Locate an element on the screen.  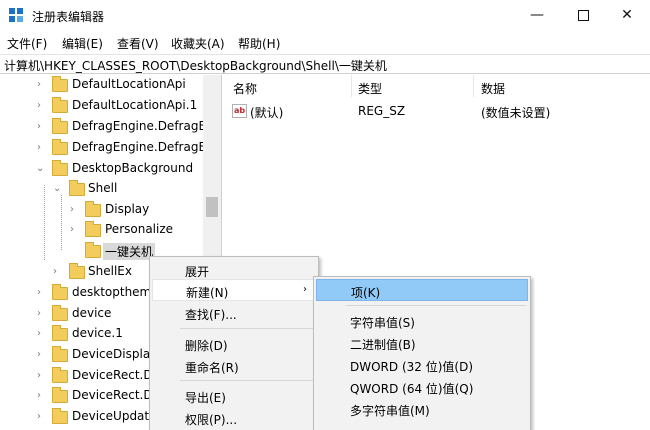
tree-item: › Display is located at coordinates (102, 211).